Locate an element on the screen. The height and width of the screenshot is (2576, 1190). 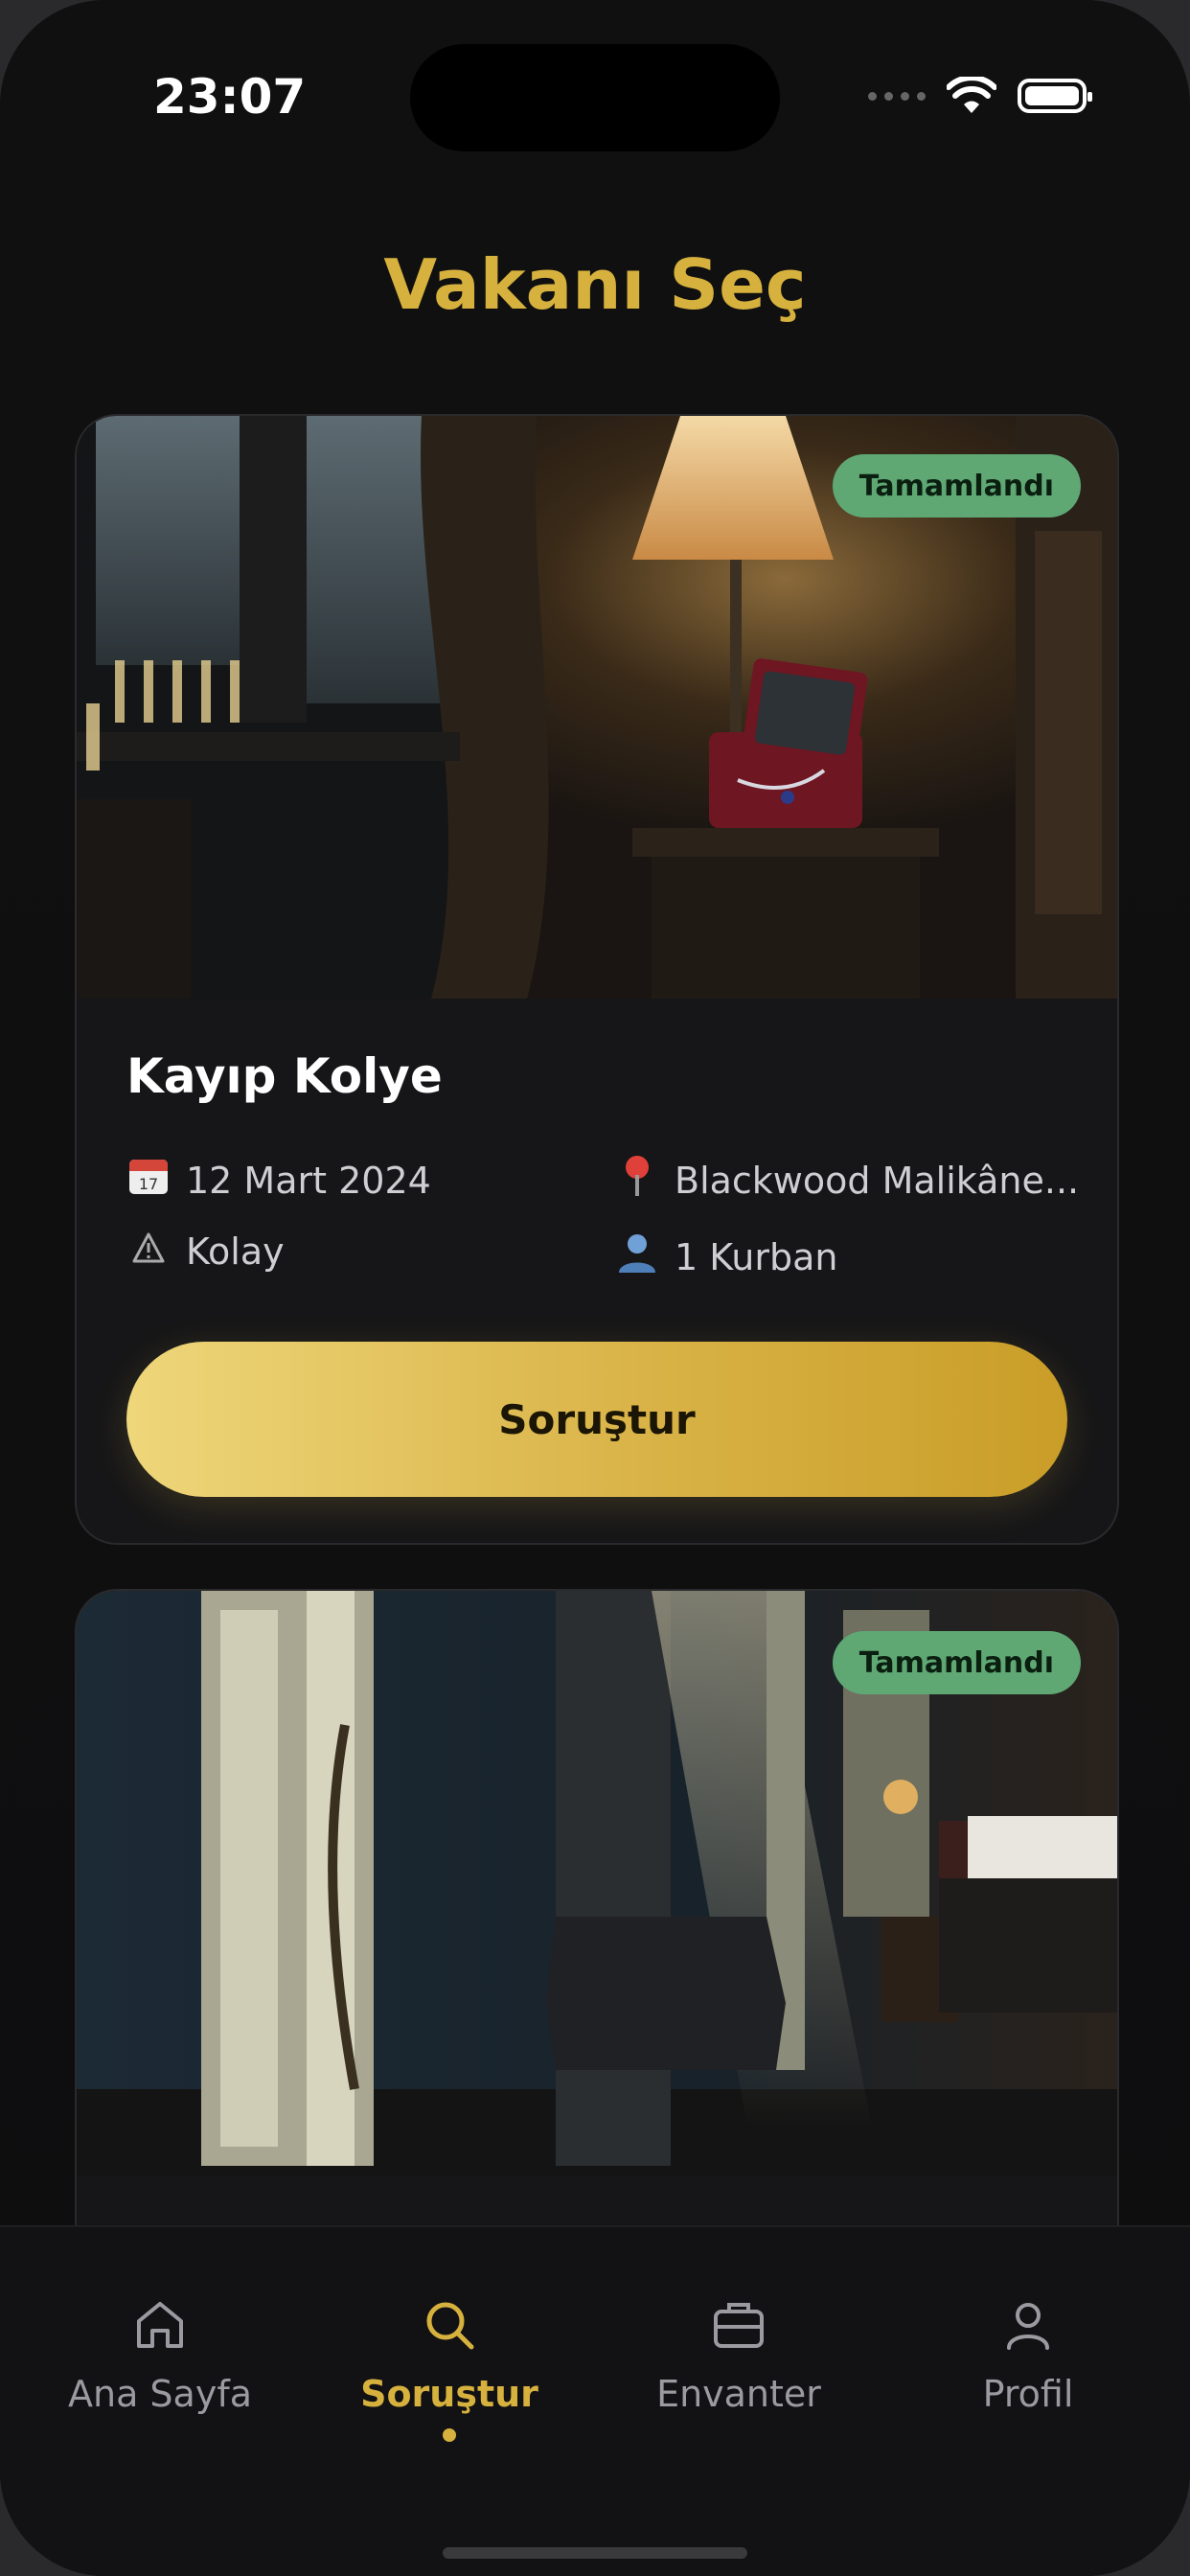
tab-profile-label: Profil is located at coordinates (1028, 2394).